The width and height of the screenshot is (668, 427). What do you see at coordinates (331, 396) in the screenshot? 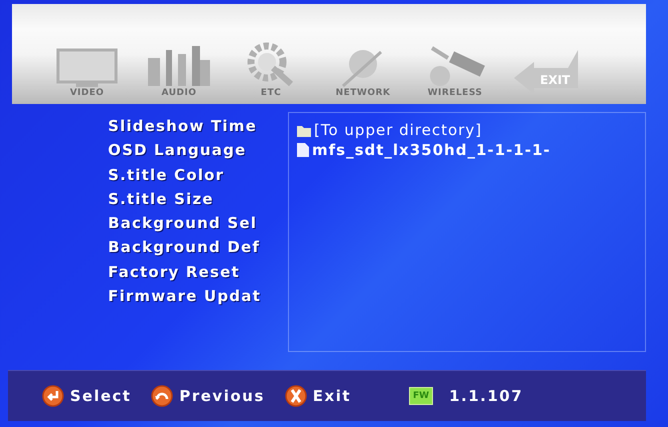
I see `key-hint: Exit` at bounding box center [331, 396].